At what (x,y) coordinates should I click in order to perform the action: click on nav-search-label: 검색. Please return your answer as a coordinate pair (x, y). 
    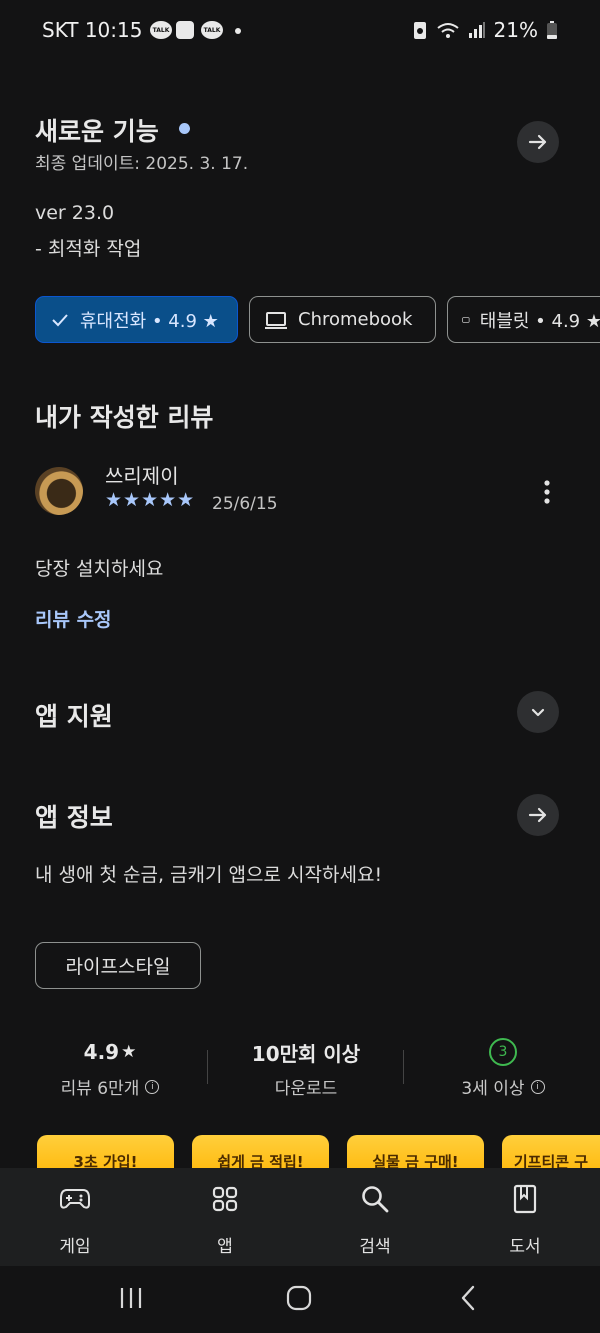
    Looking at the image, I should click on (375, 1247).